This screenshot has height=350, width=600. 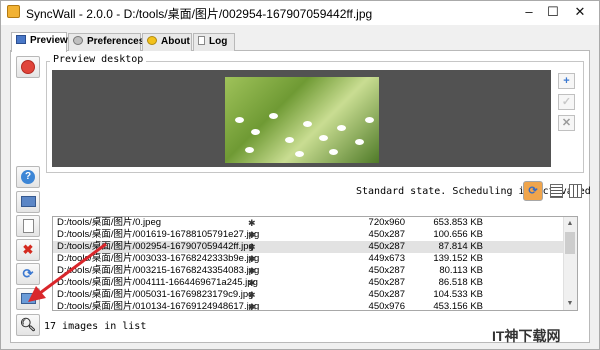 What do you see at coordinates (109, 222) in the screenshot?
I see `item-path: D:/tools/桌面/图片/0.jpeg` at bounding box center [109, 222].